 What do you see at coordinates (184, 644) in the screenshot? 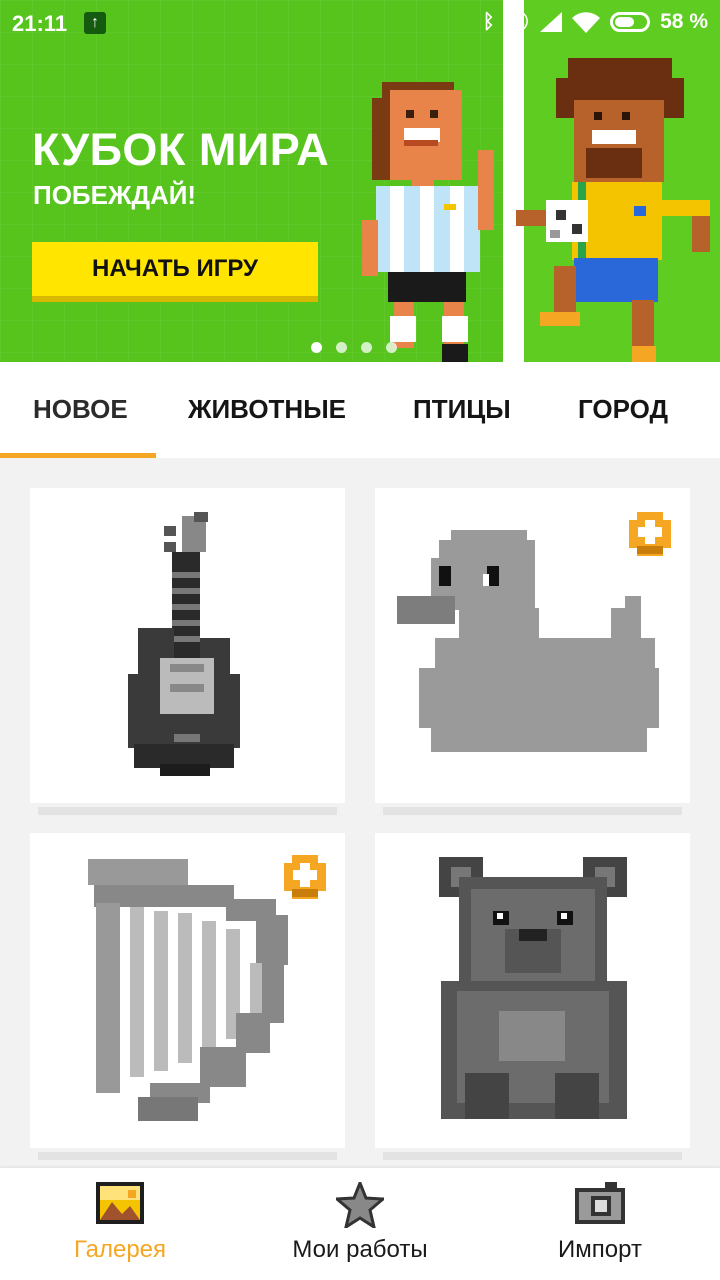
I see `guitar-artwork` at bounding box center [184, 644].